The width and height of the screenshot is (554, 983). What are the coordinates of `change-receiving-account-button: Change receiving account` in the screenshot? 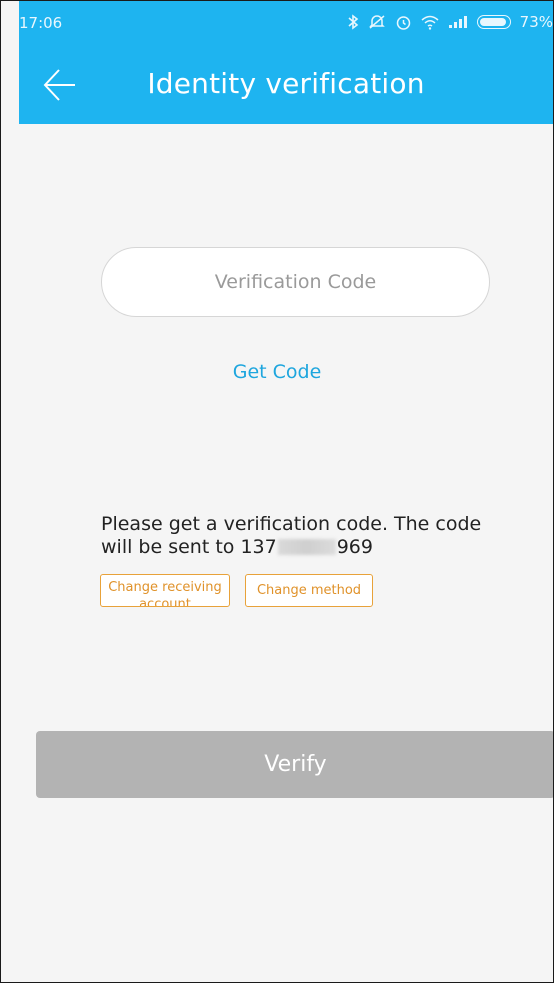 It's located at (165, 590).